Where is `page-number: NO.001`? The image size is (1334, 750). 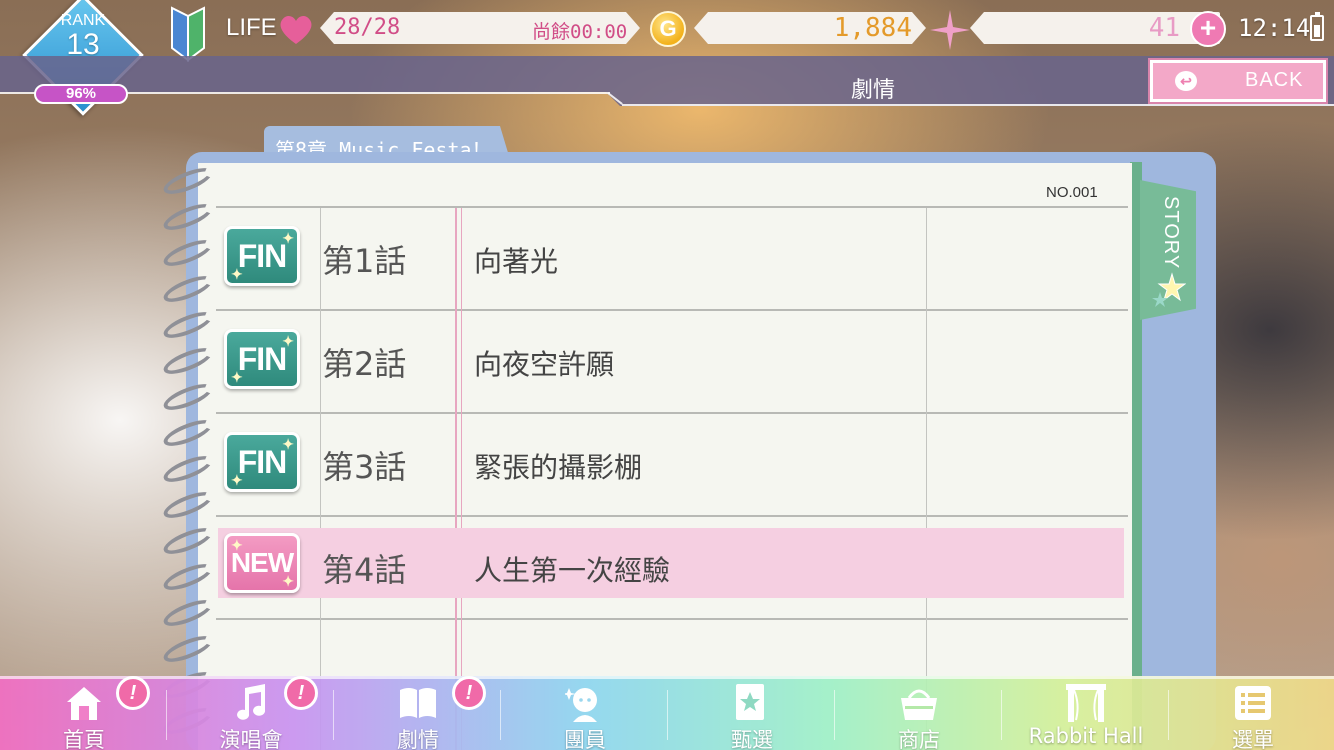 page-number: NO.001 is located at coordinates (1072, 192).